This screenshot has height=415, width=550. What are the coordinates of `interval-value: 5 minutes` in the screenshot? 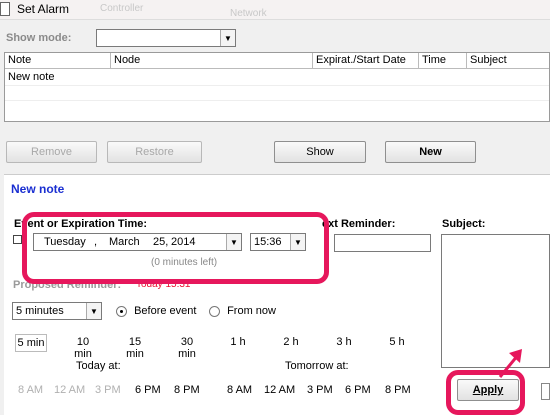 It's located at (40, 311).